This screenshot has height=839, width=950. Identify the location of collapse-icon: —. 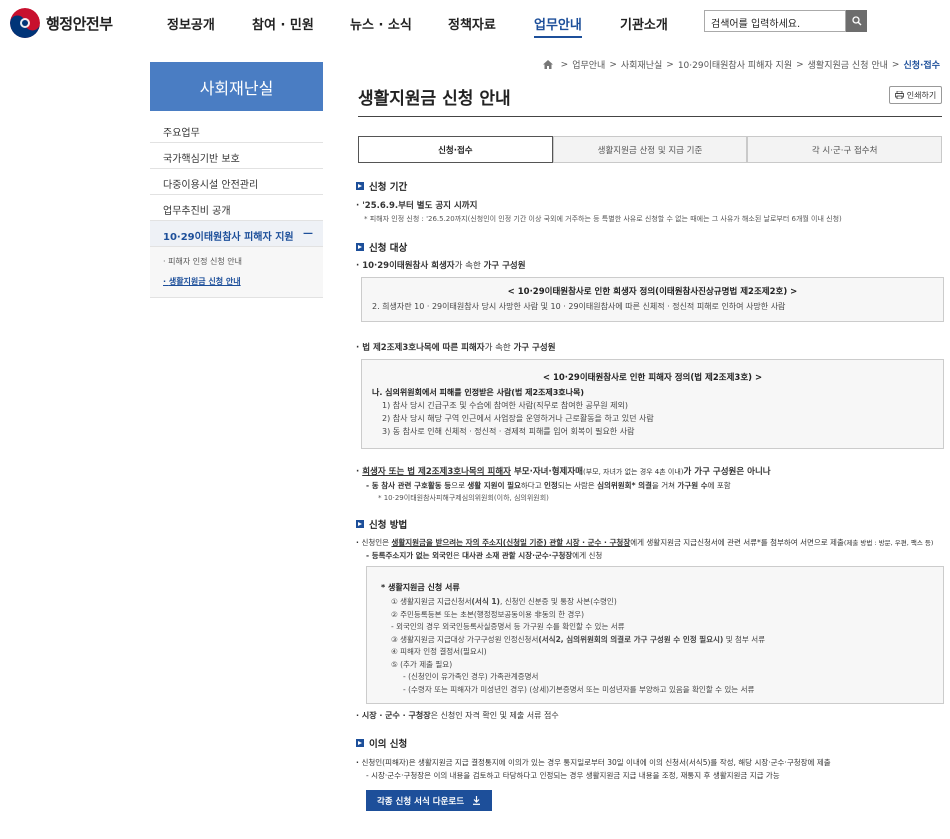
(308, 237).